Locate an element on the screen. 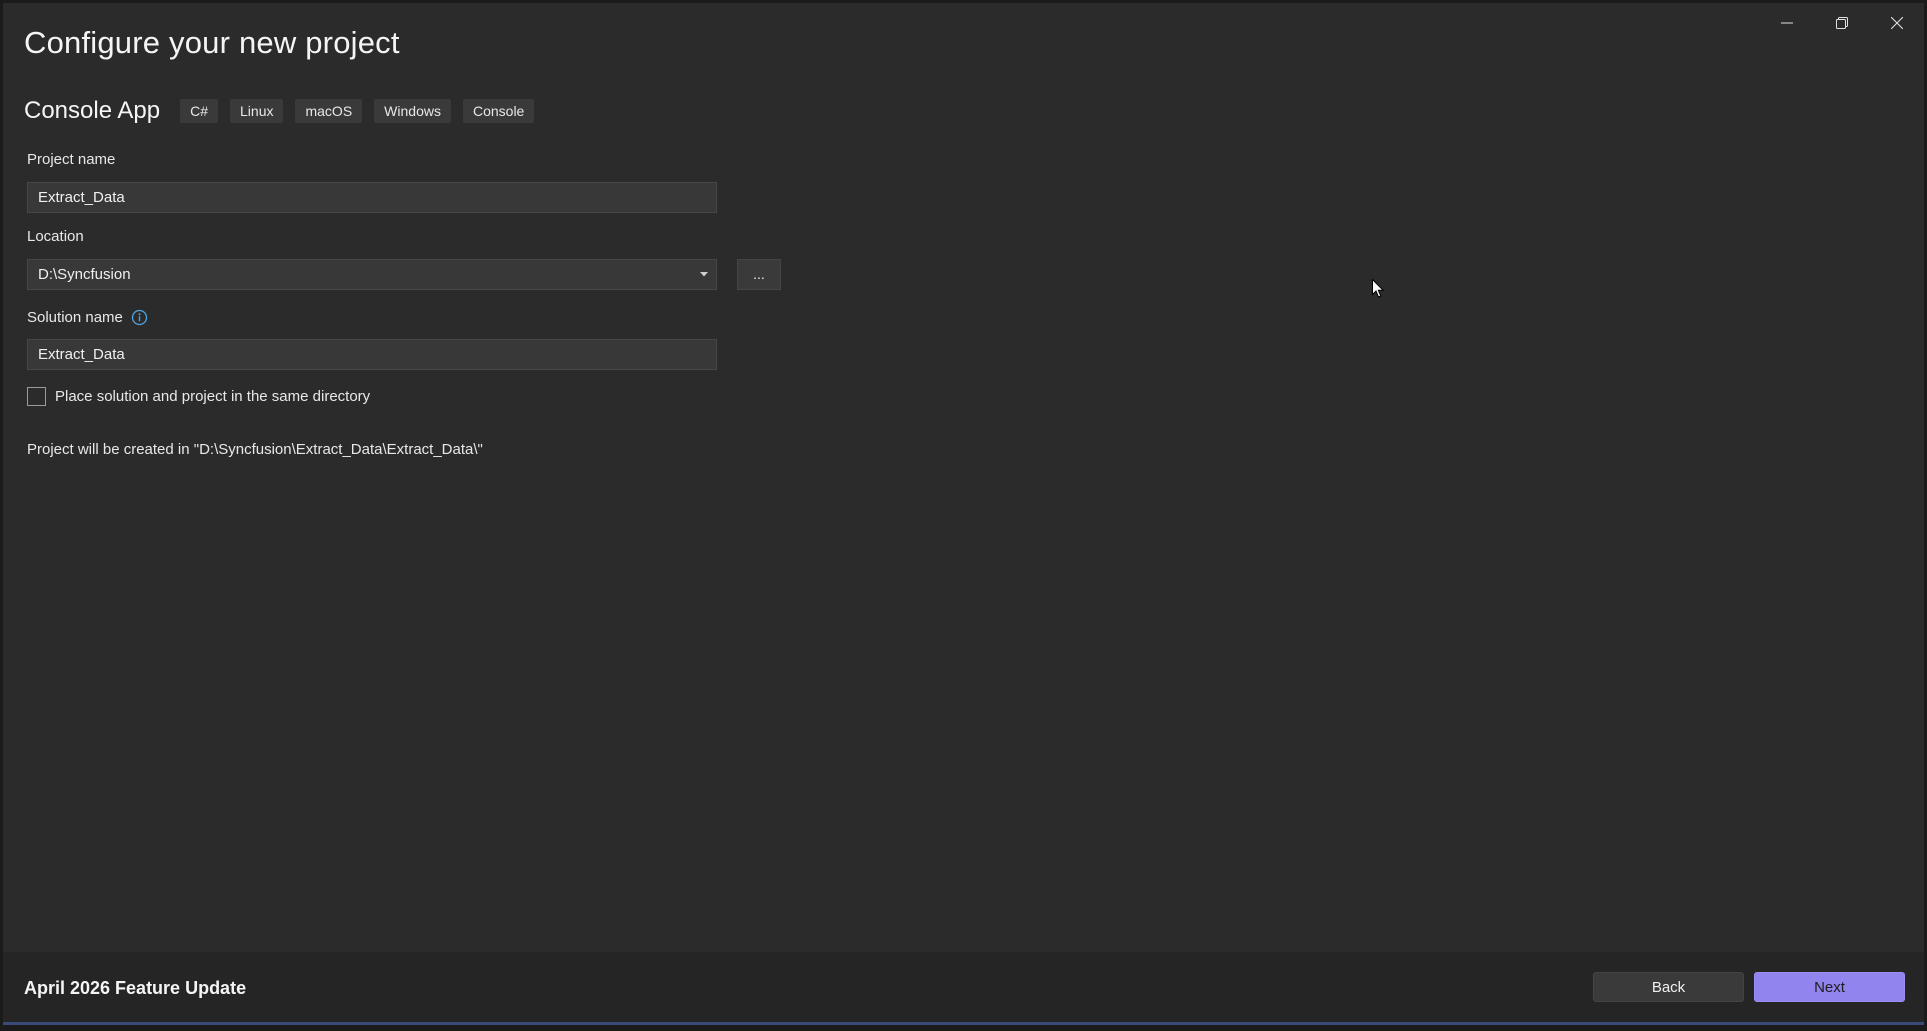  window-controls is located at coordinates (1841, 23).